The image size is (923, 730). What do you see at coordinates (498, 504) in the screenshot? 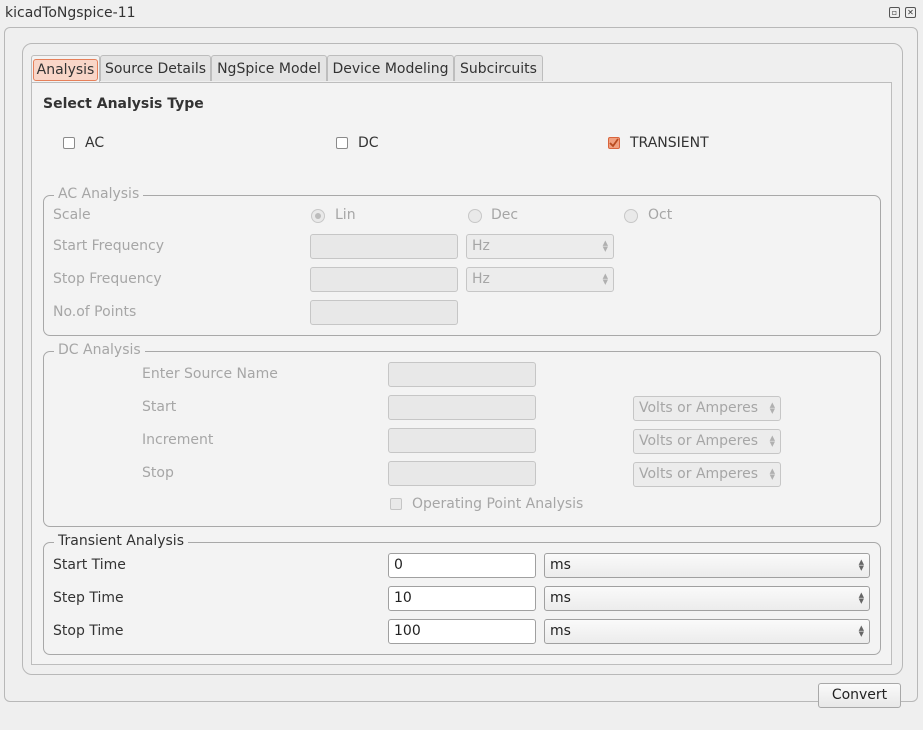
I see `operating-point-label: Operating Point Analysis` at bounding box center [498, 504].